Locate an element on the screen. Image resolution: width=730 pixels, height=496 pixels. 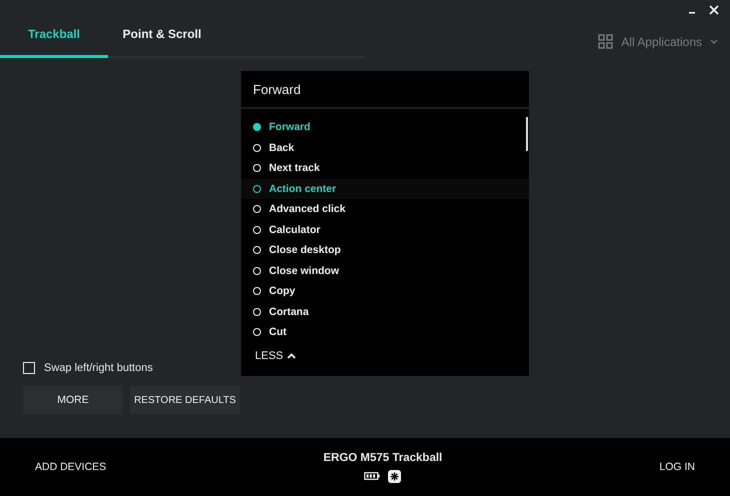
menu-item: Close desktop is located at coordinates (385, 250).